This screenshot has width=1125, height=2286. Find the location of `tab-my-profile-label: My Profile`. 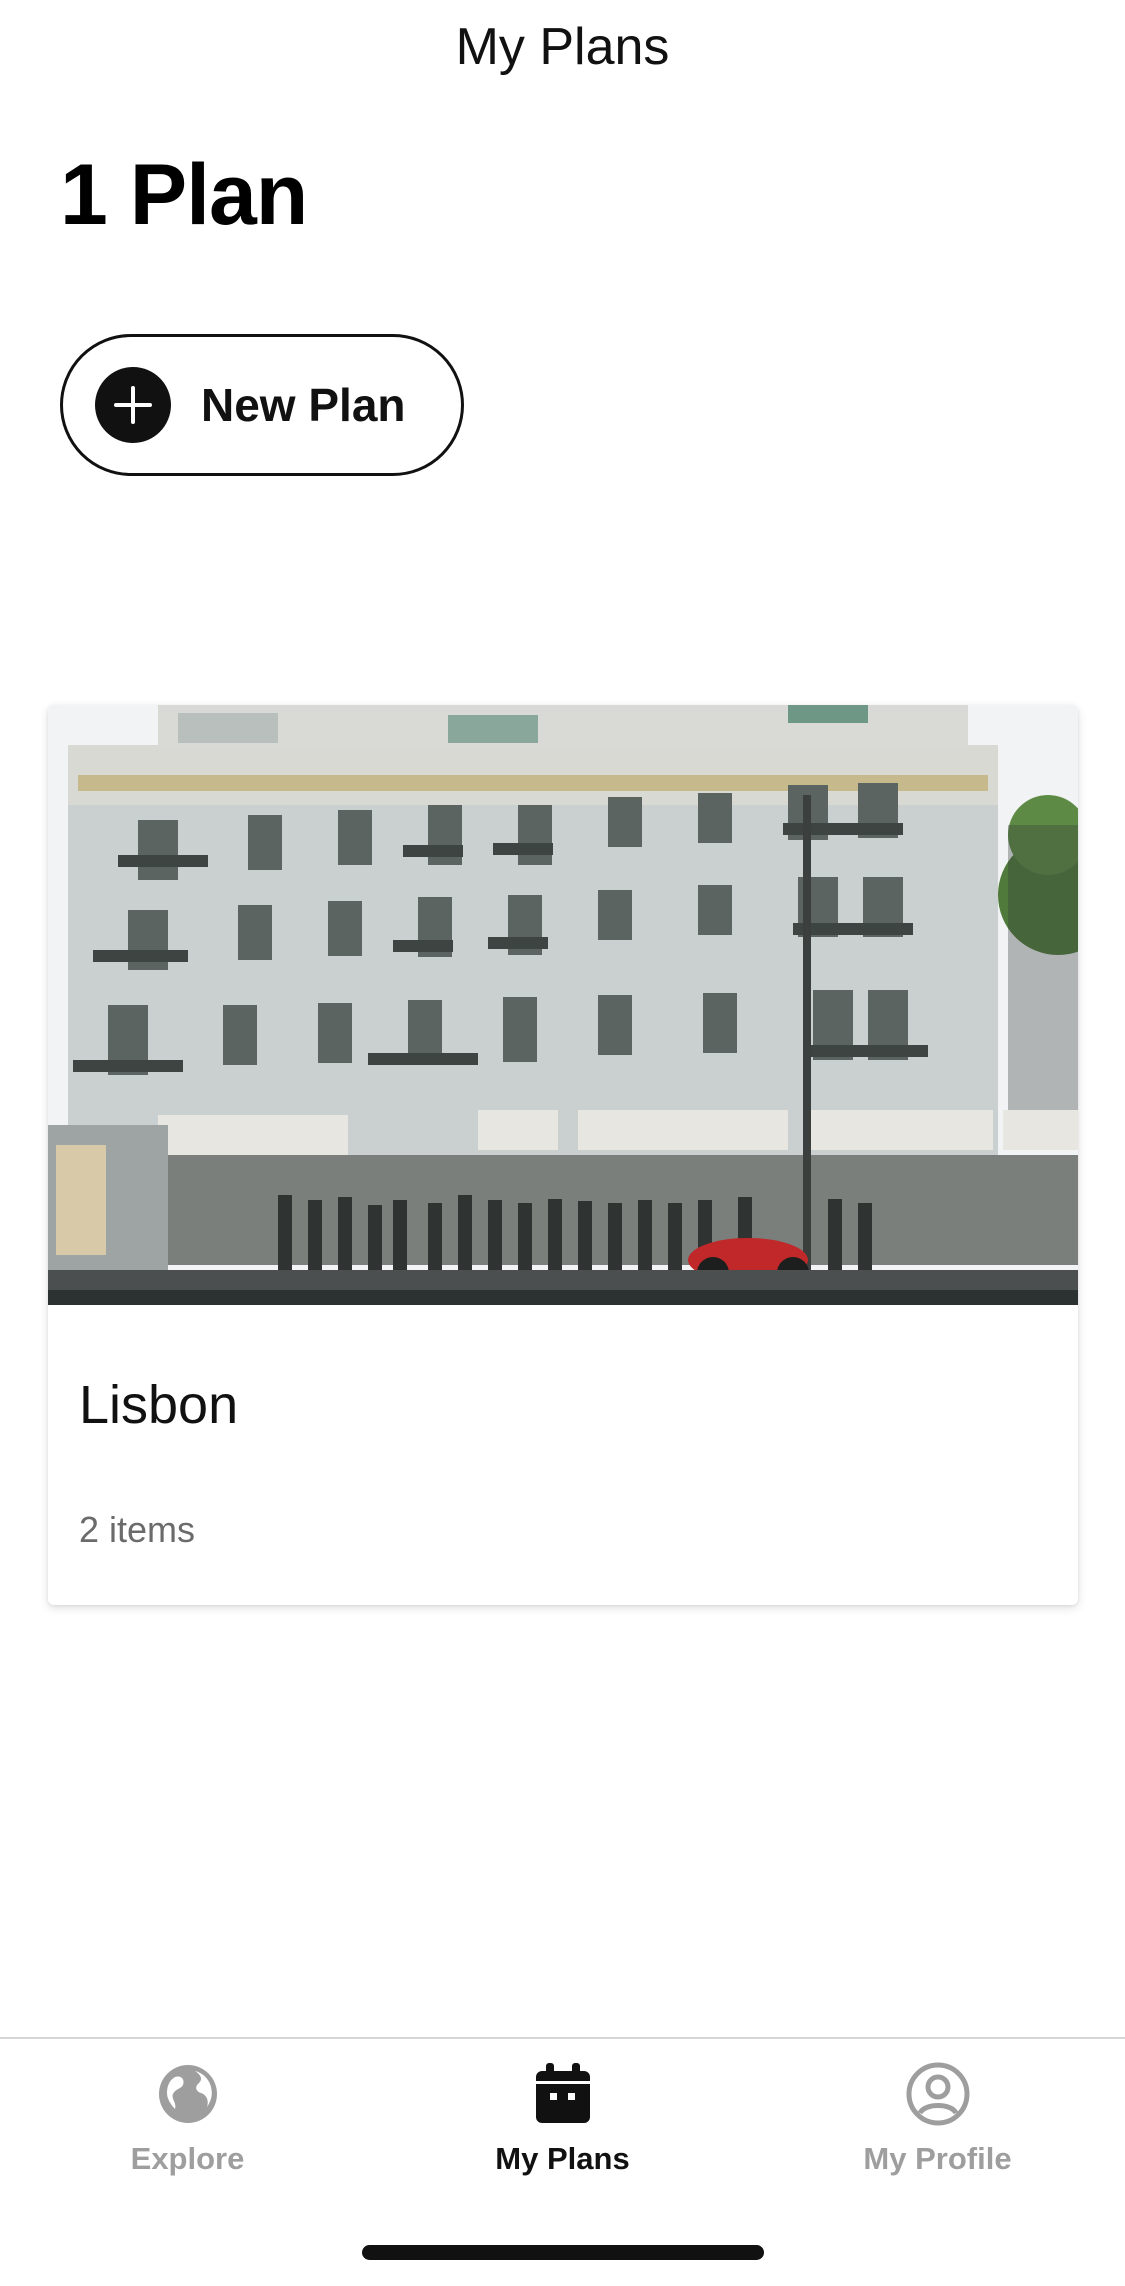

tab-my-profile-label: My Profile is located at coordinates (937, 2158).